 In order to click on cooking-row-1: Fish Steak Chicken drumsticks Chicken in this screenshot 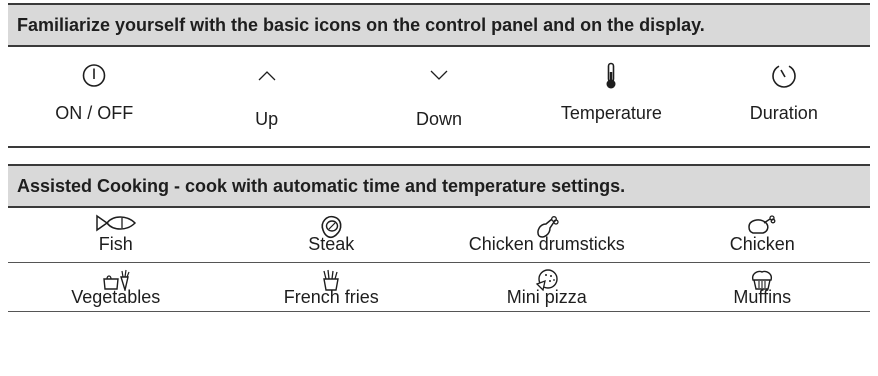, I will do `click(439, 235)`.